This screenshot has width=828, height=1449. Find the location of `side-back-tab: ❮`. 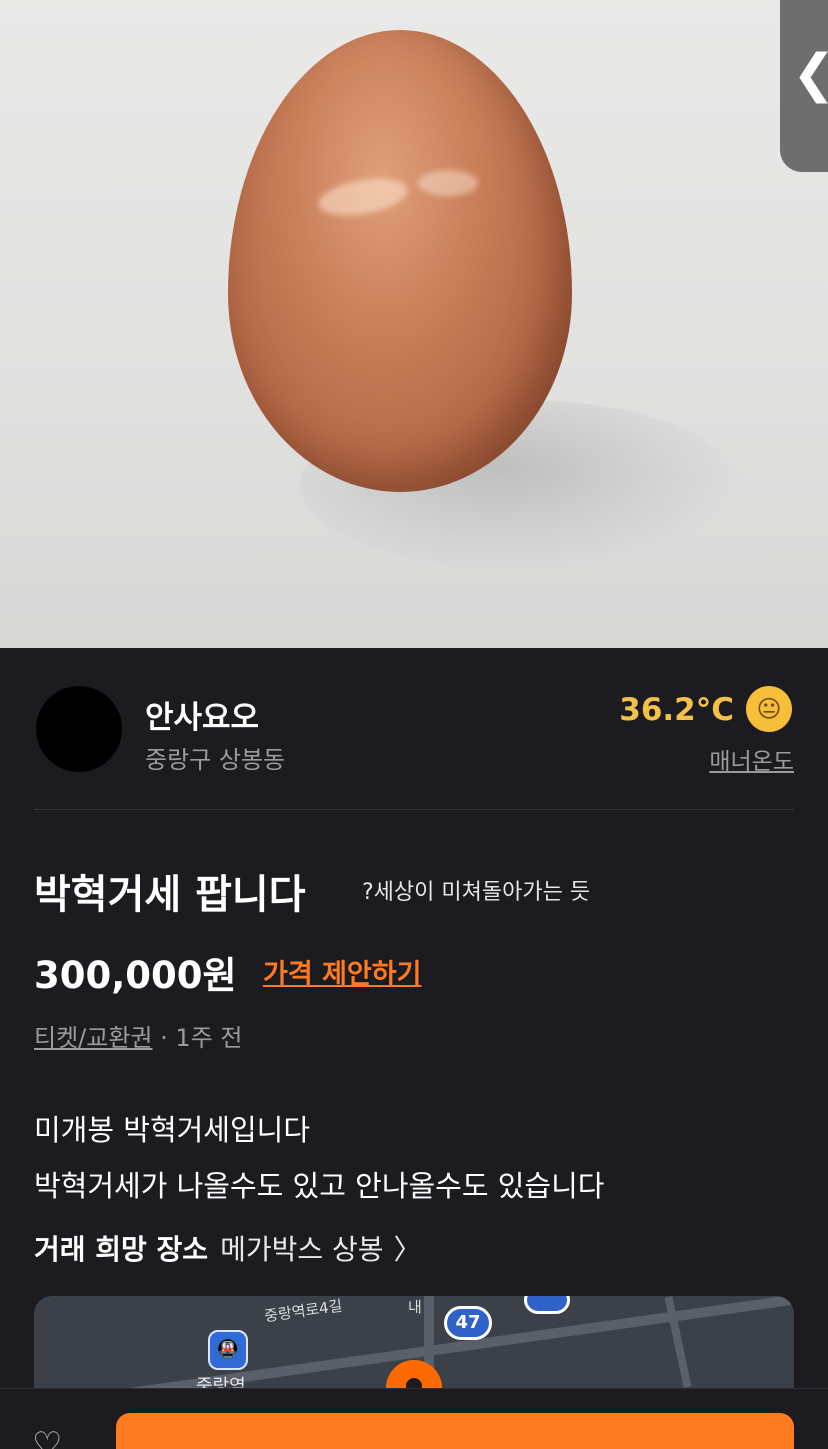

side-back-tab: ❮ is located at coordinates (804, 86).